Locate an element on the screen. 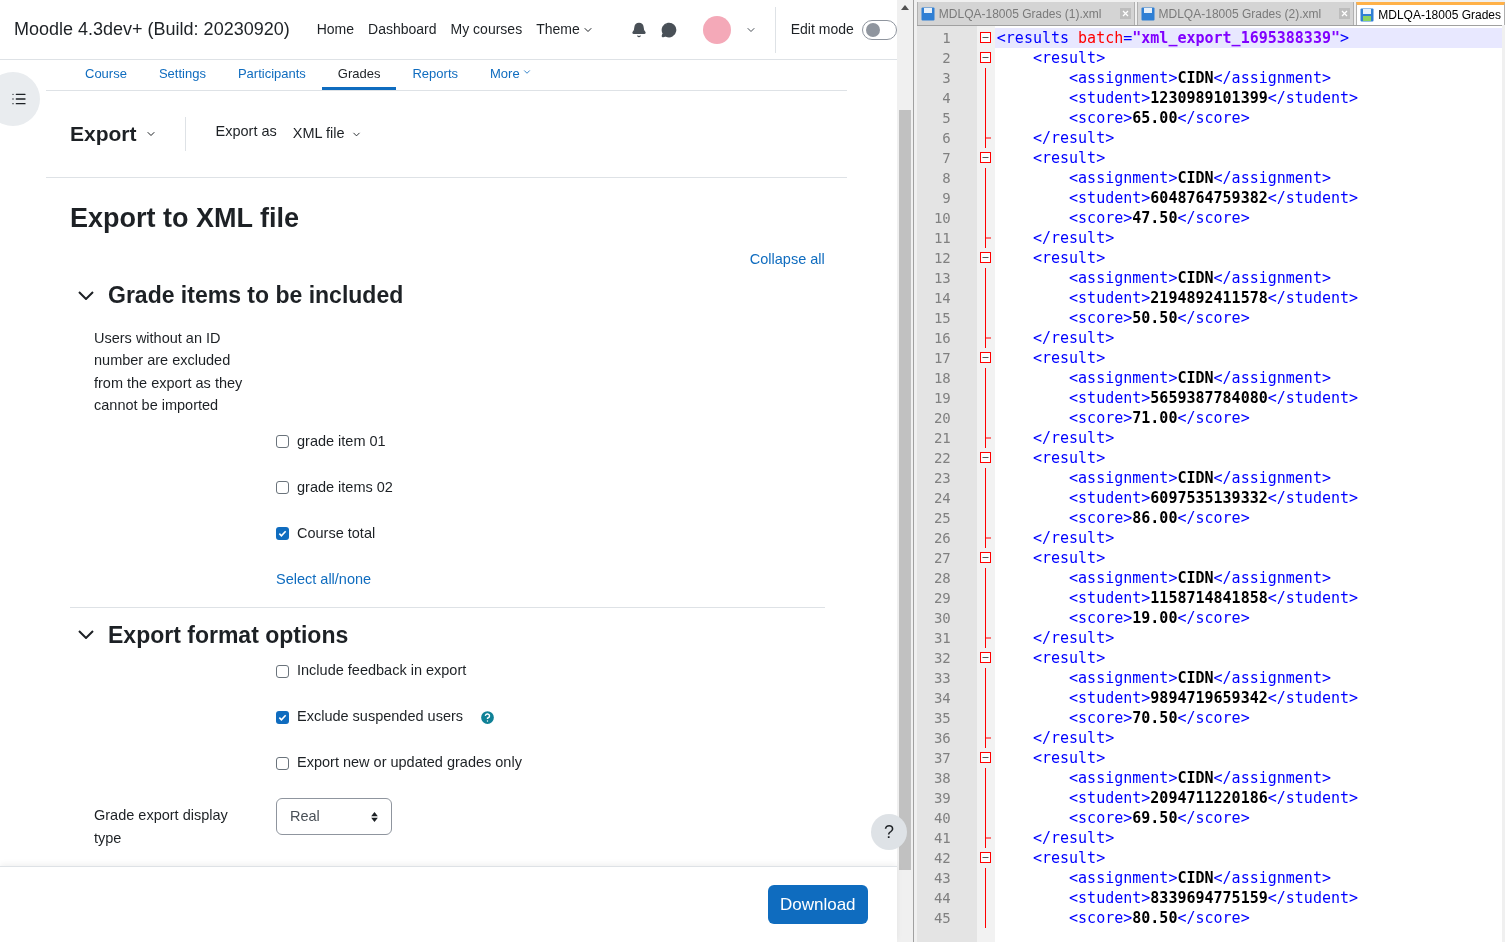 Image resolution: width=1505 pixels, height=942 pixels. line-number: 7 is located at coordinates (946, 158).